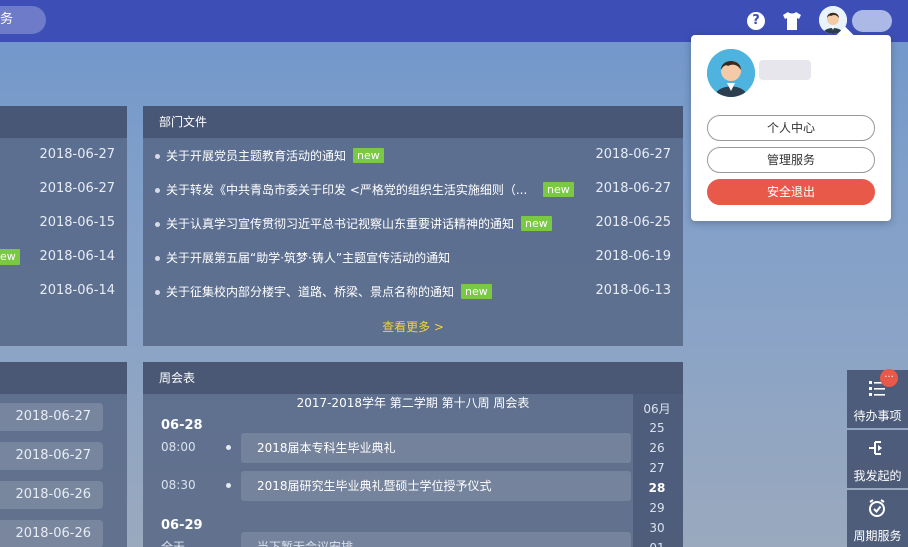 This screenshot has height=547, width=908. Describe the element at coordinates (792, 21) in the screenshot. I see `t-shirt-icon` at that location.